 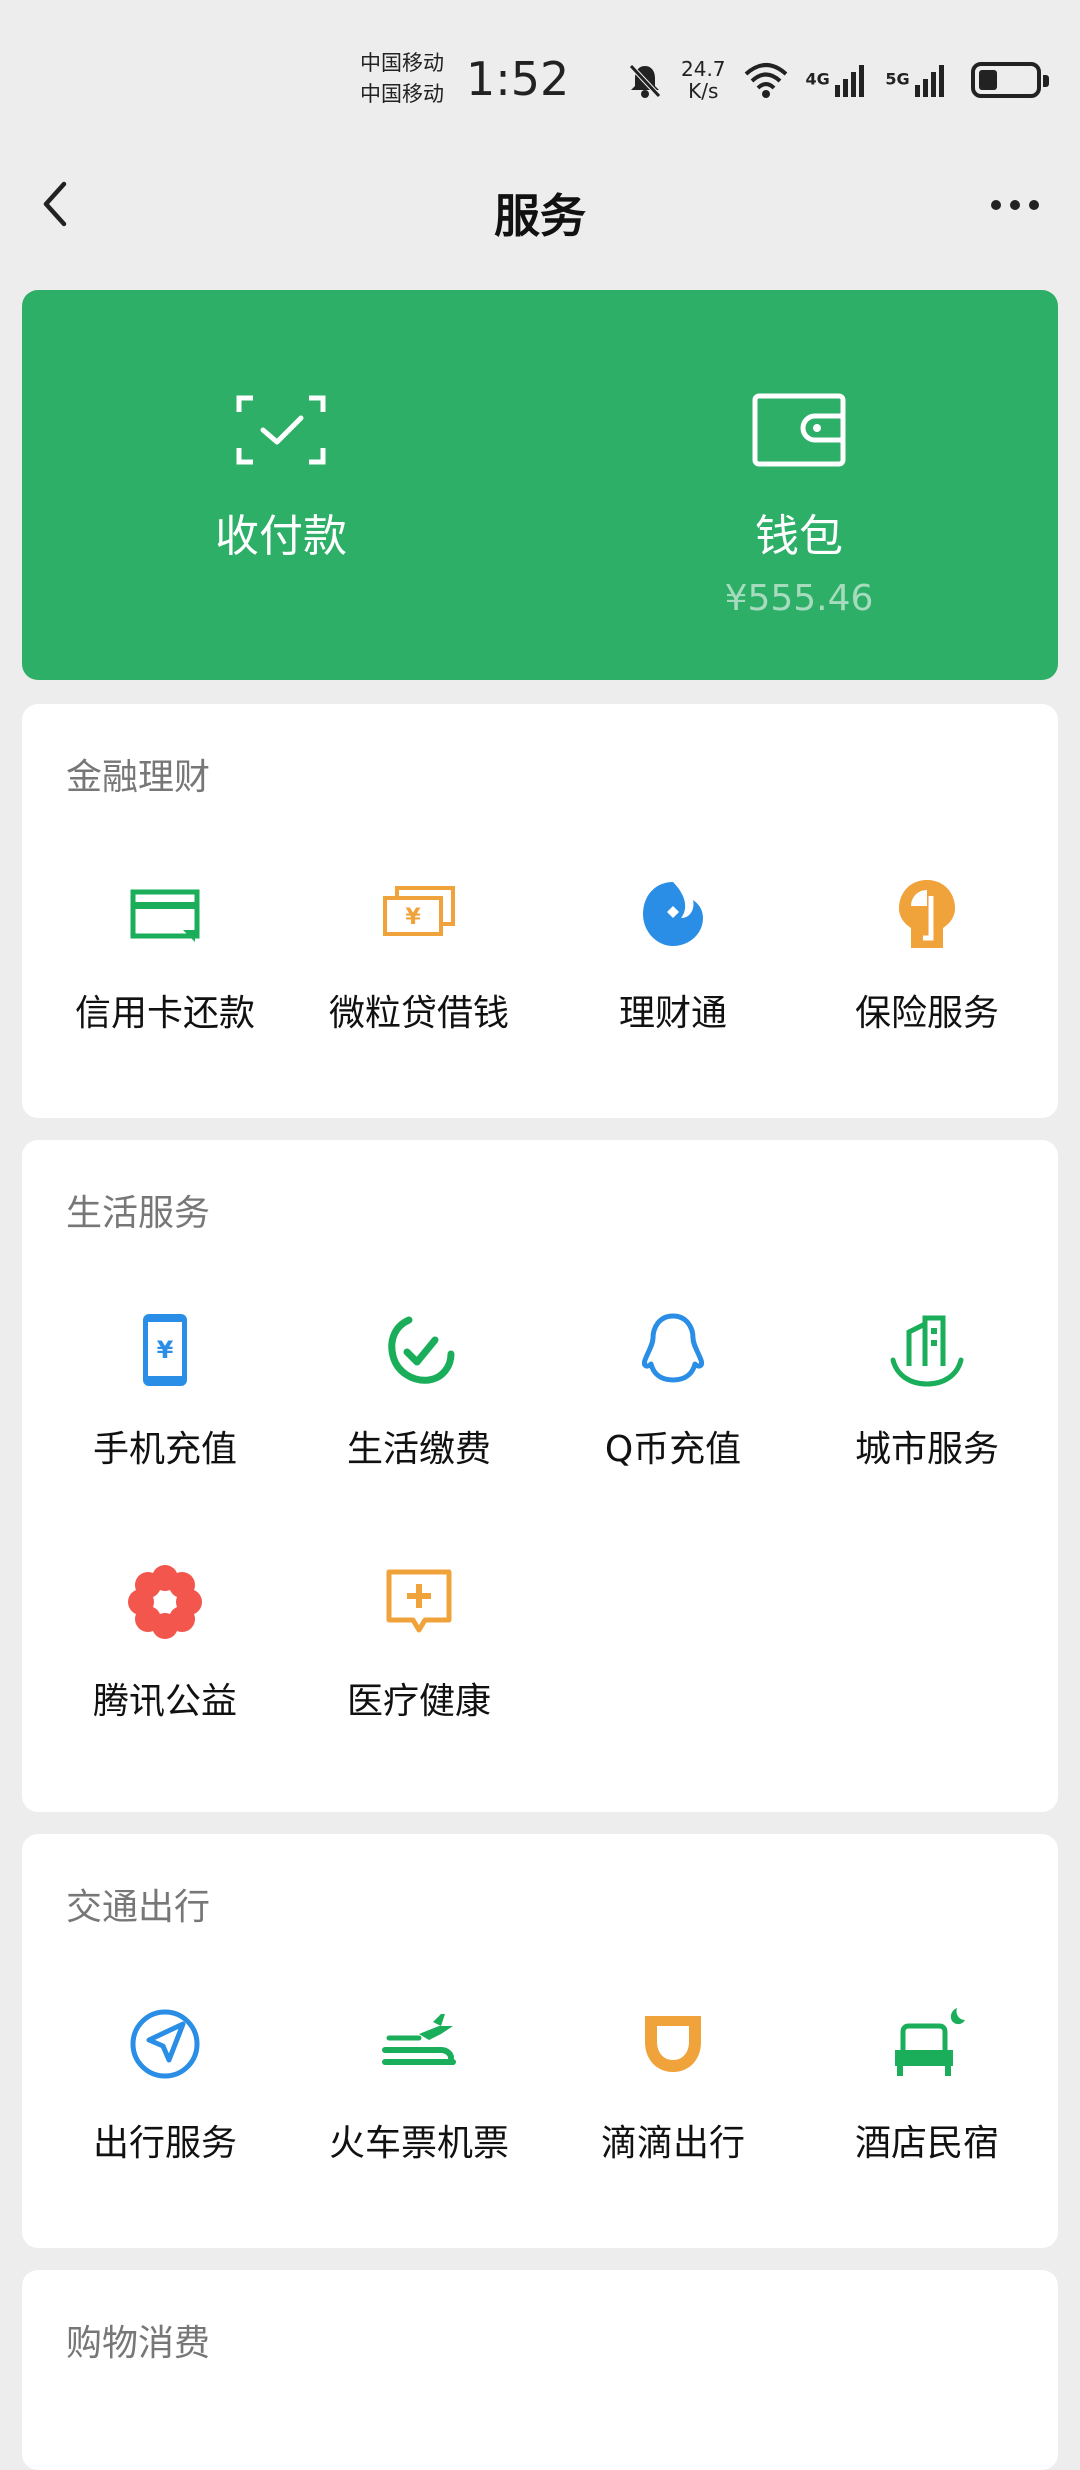 I want to click on tile-label: 生活缴费, so click(x=418, y=1449).